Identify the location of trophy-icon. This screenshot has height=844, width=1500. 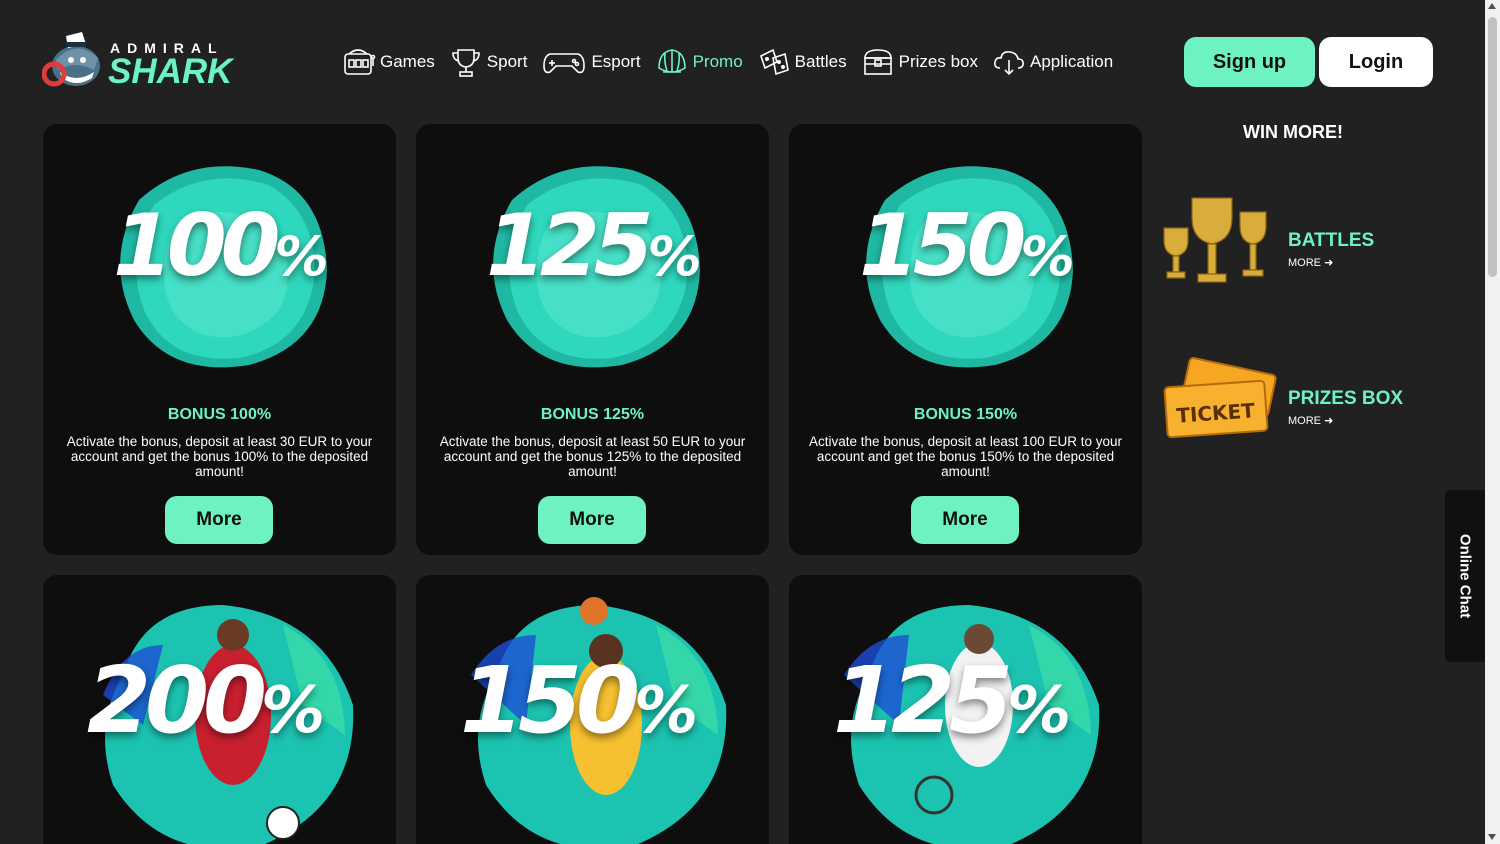
(465, 63).